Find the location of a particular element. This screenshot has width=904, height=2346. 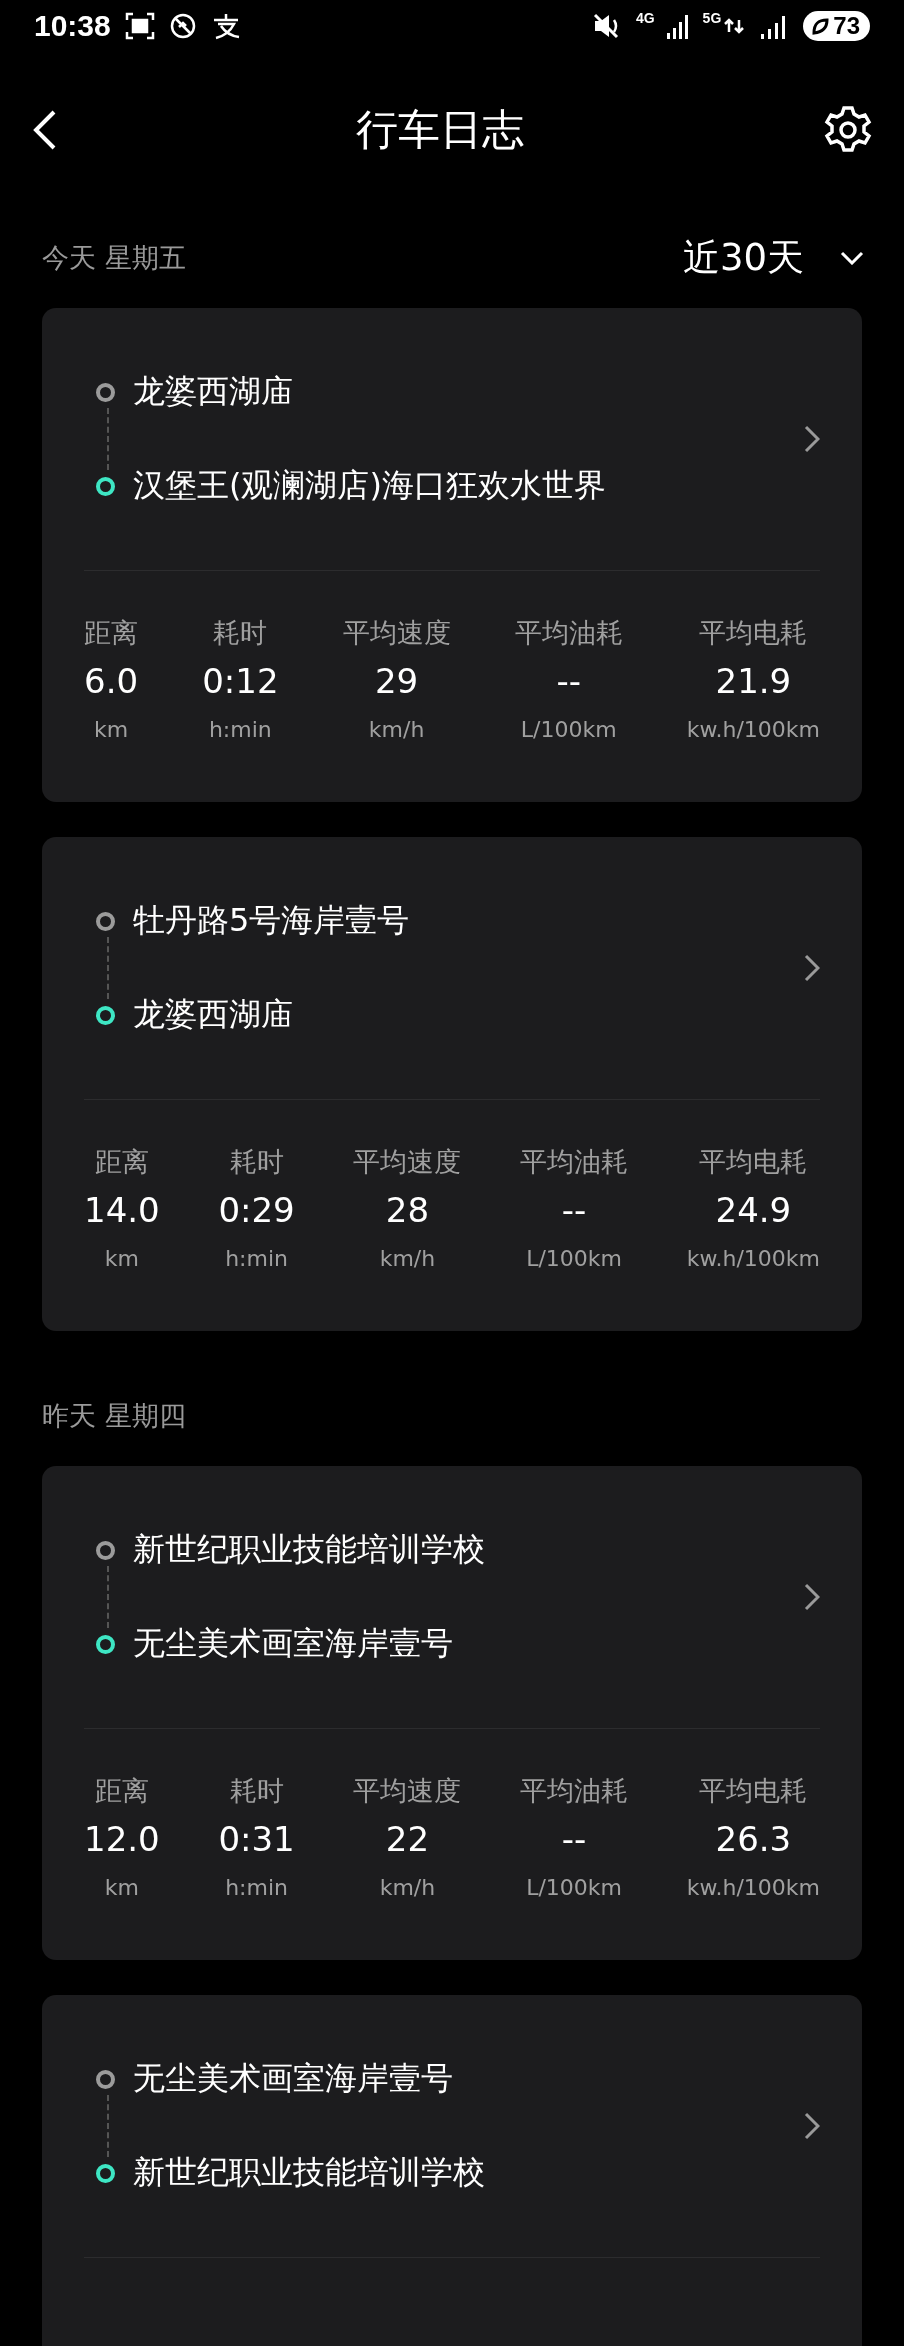

stat-value: 29 is located at coordinates (396, 681).